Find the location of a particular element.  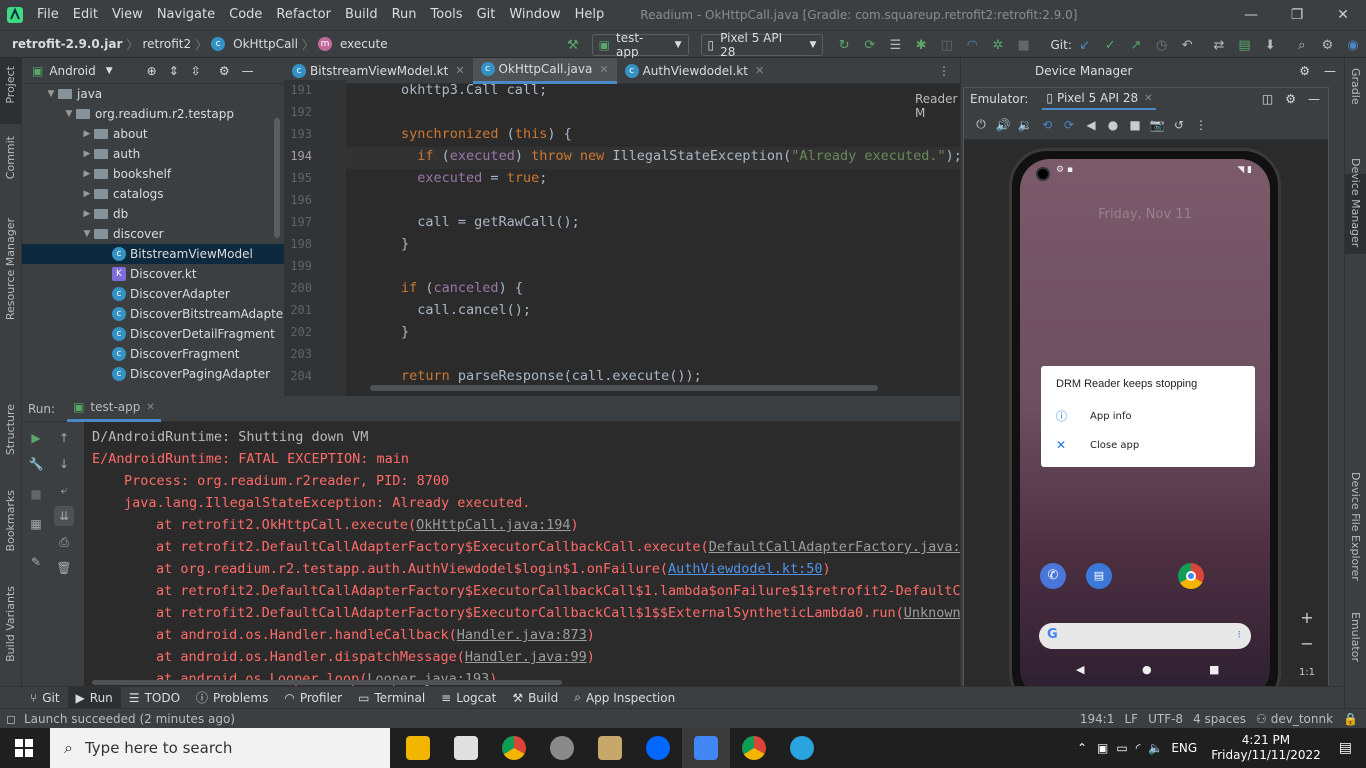

emulator-tool-tab: Emulator is located at coordinates (1355, 637).